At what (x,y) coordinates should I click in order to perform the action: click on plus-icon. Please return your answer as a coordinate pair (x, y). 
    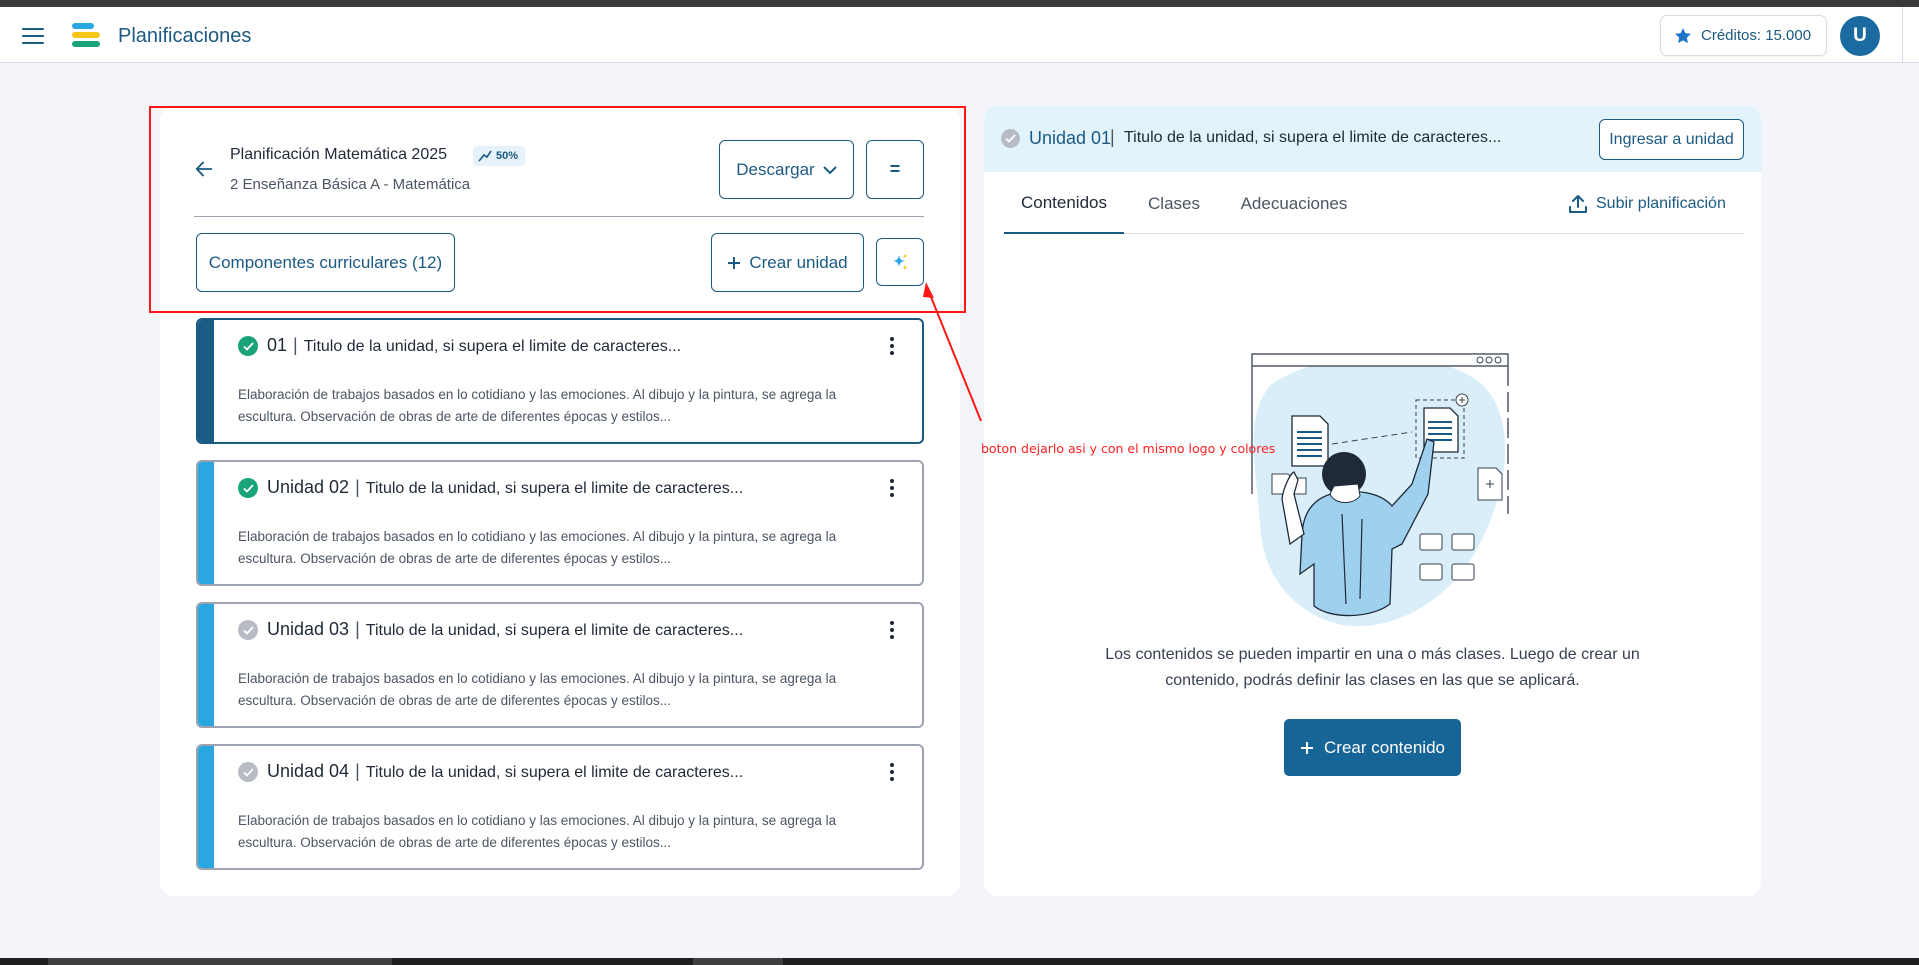
    Looking at the image, I should click on (1307, 747).